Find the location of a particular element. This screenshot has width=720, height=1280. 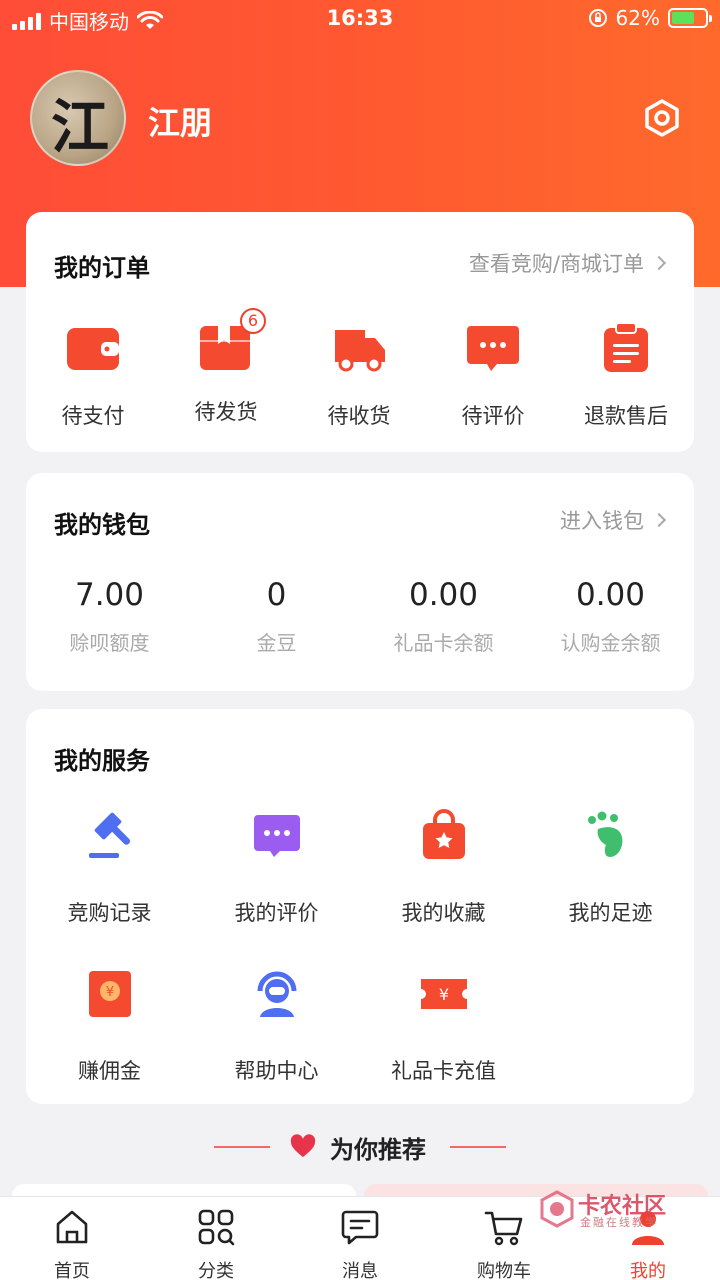

service-my-footprints: 我的足迹 is located at coordinates (610, 868).